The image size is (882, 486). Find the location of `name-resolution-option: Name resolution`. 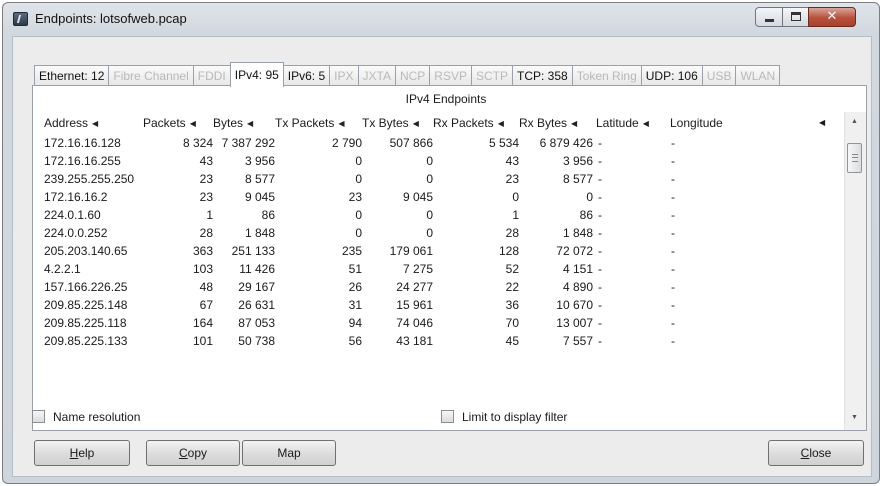

name-resolution-option: Name resolution is located at coordinates (86, 417).